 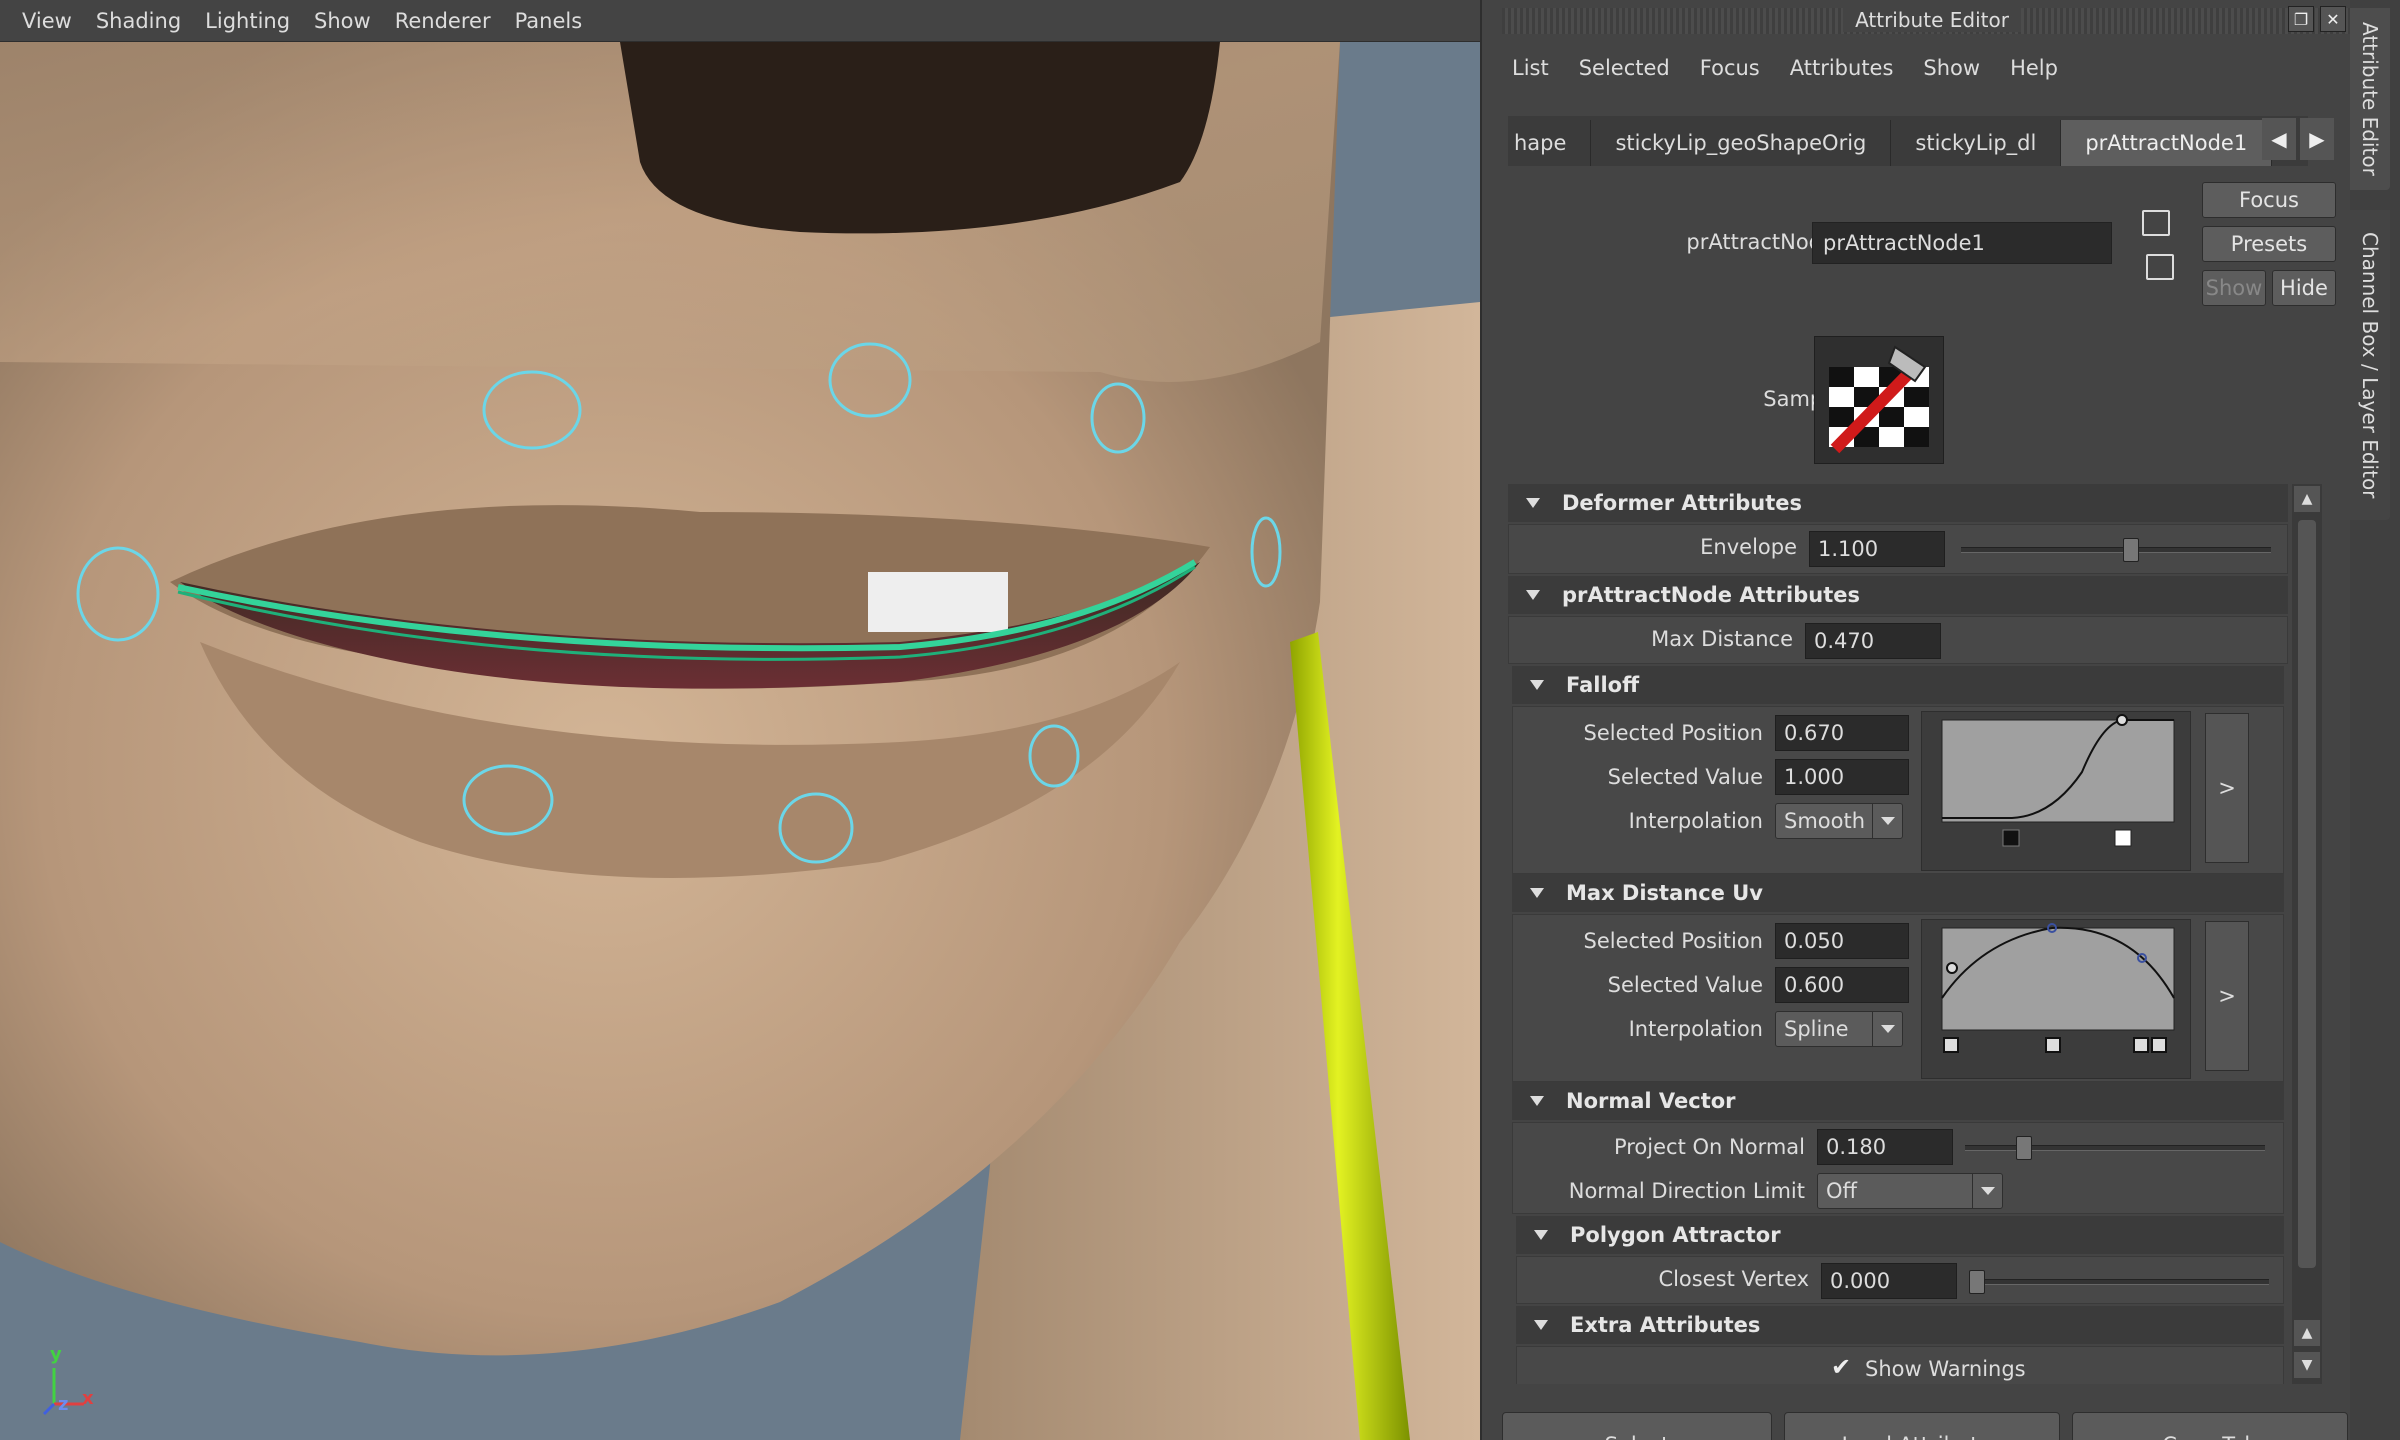 I want to click on ae-menu-show: Show, so click(x=1951, y=68).